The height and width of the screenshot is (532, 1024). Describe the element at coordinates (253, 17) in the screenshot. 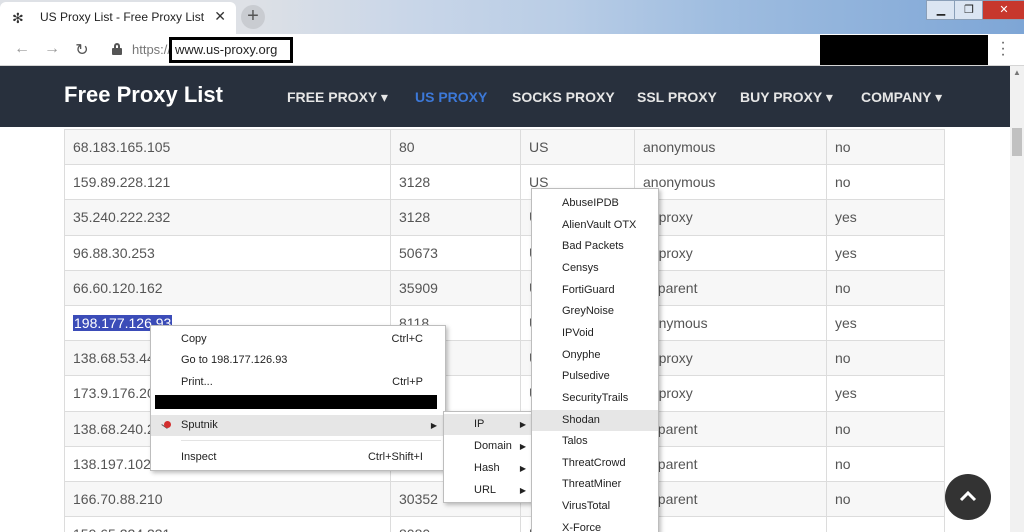

I see `new-tab-button: +` at that location.